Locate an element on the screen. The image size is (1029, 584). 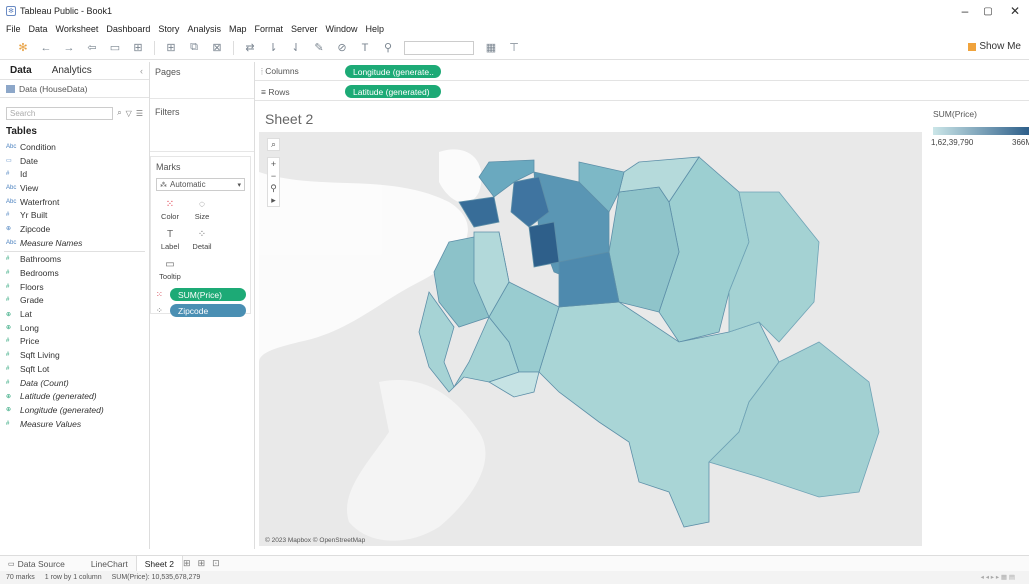
columns-shelf: ⦙ Columns Longitude (generate.. is located at coordinates (642, 72).